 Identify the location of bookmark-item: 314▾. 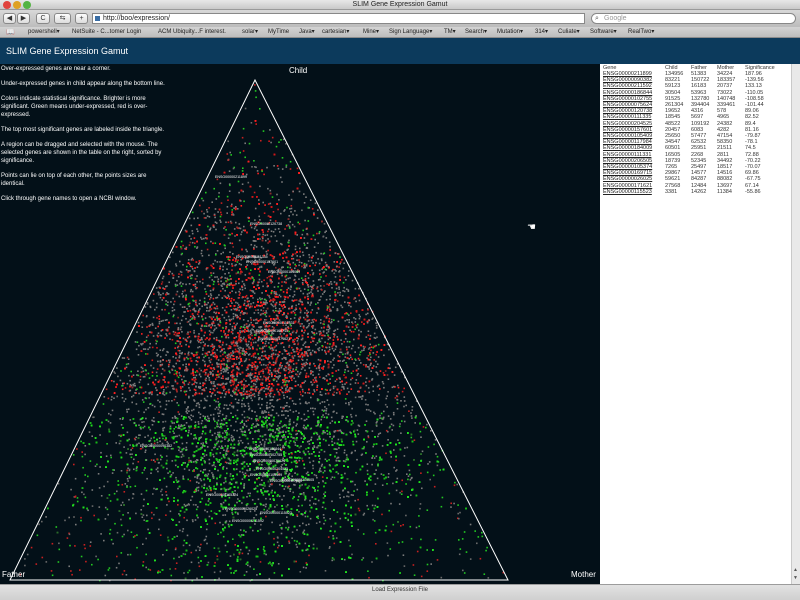
(541, 32).